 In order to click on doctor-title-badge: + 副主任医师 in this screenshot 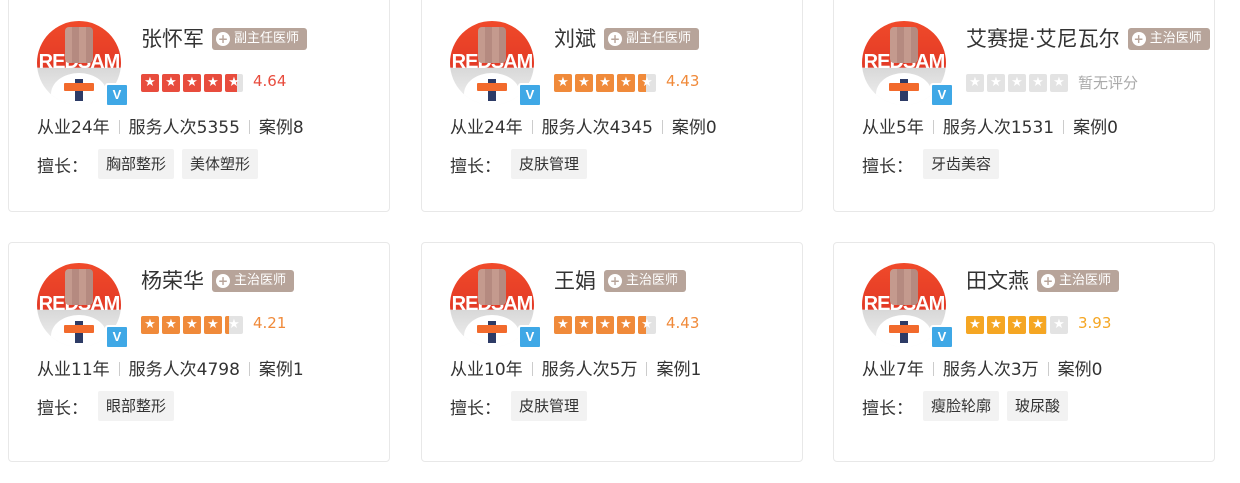, I will do `click(260, 39)`.